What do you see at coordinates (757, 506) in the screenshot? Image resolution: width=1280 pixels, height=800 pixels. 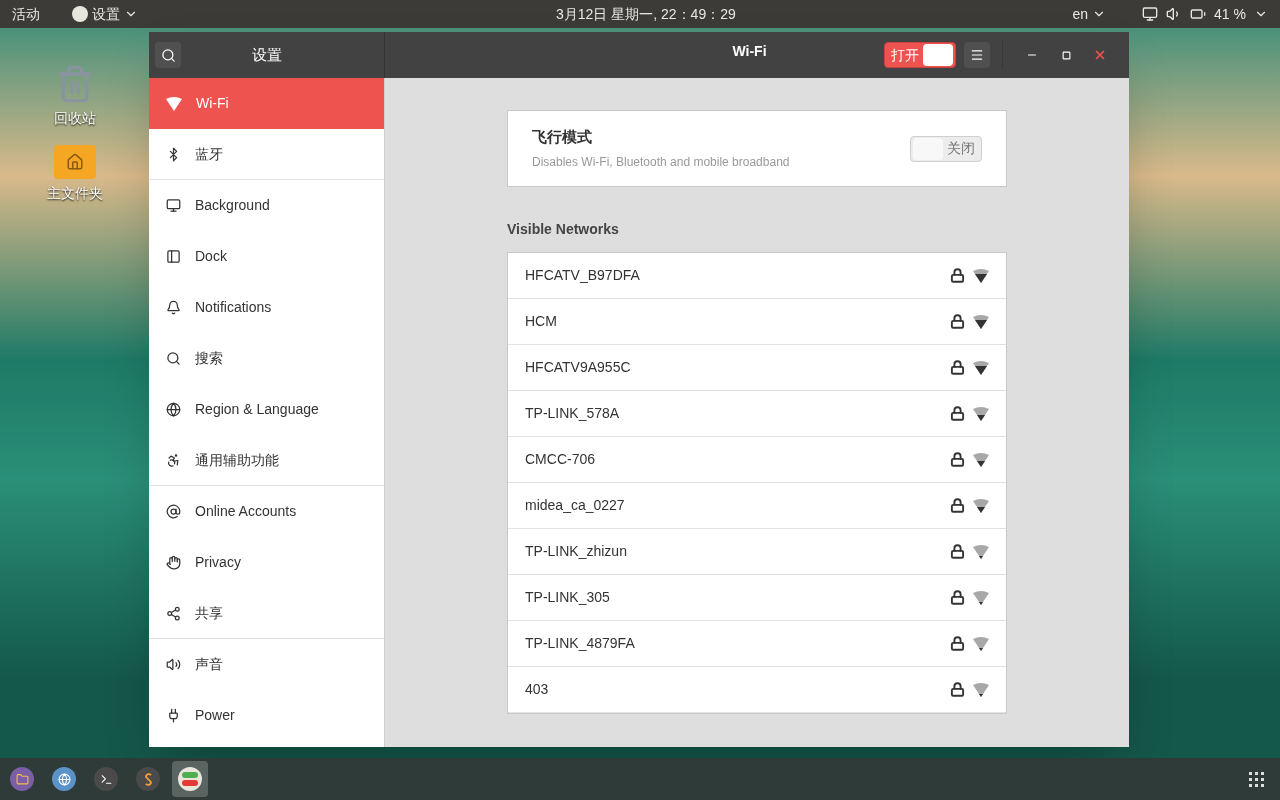 I see `network-row: midea_ca_0227` at bounding box center [757, 506].